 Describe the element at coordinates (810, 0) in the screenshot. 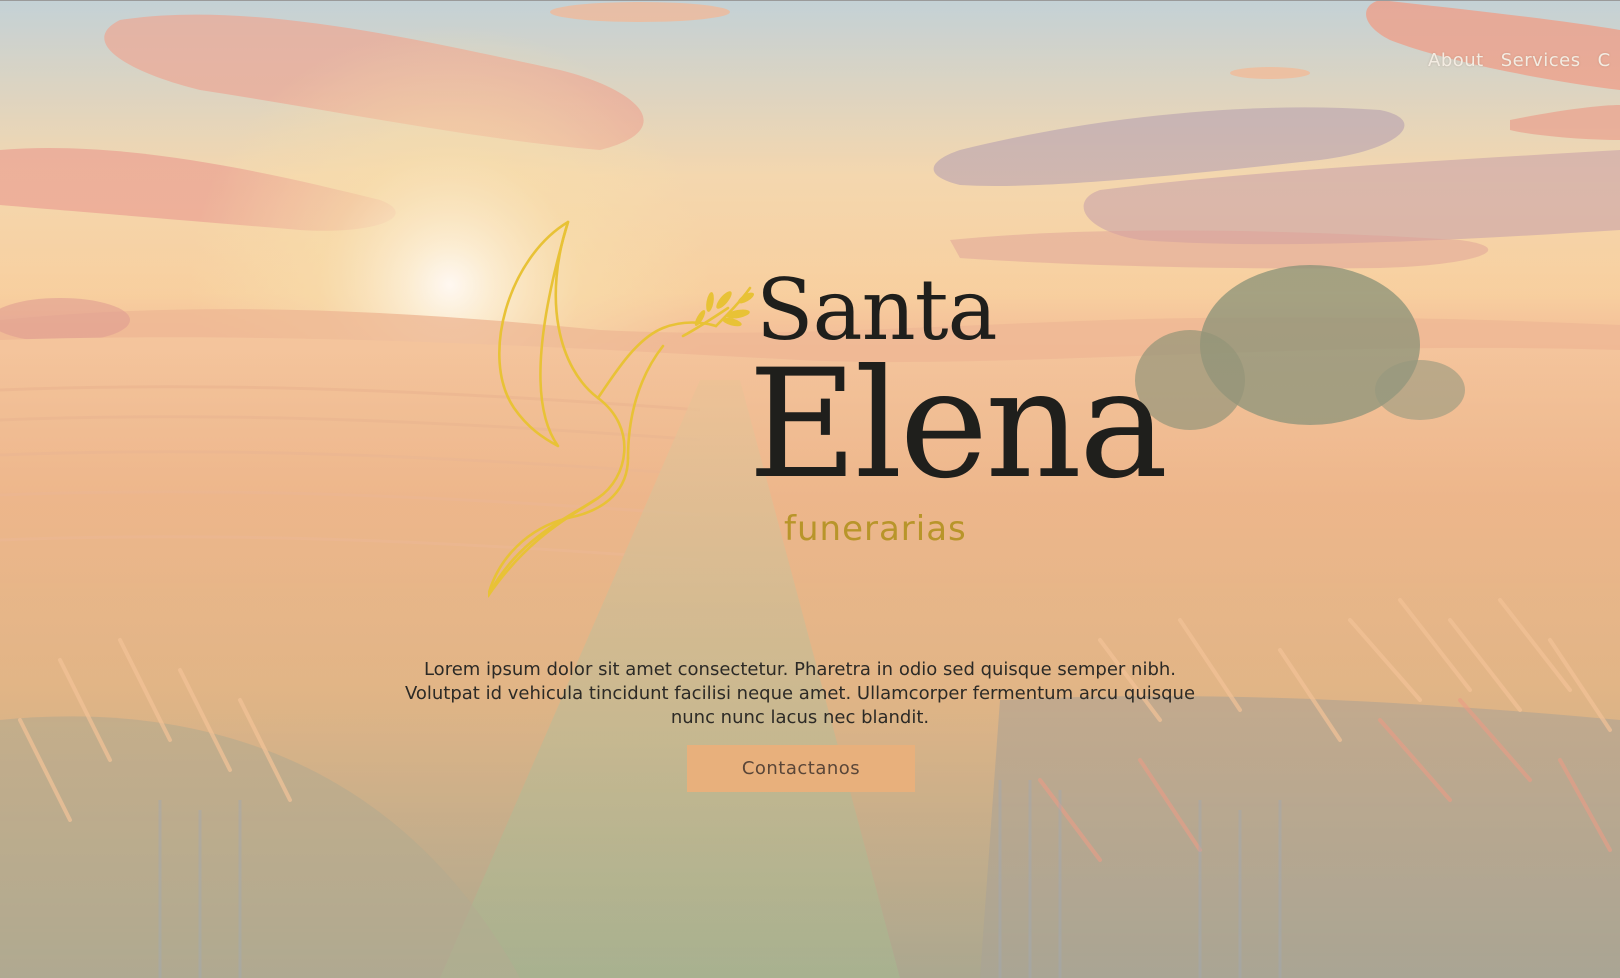

I see `top-border` at that location.